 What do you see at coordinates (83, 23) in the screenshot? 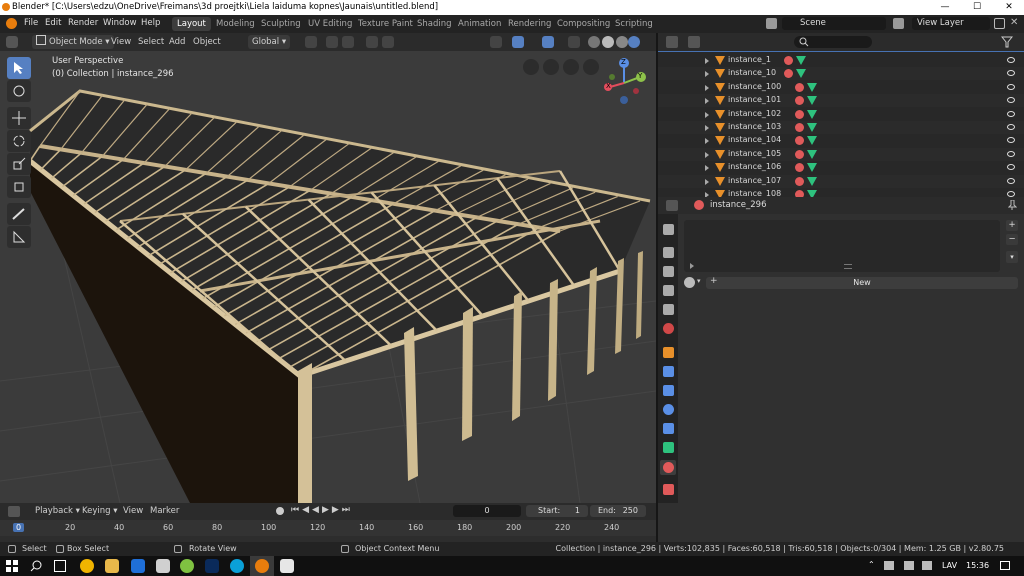
I see `menu-render: Render` at bounding box center [83, 23].